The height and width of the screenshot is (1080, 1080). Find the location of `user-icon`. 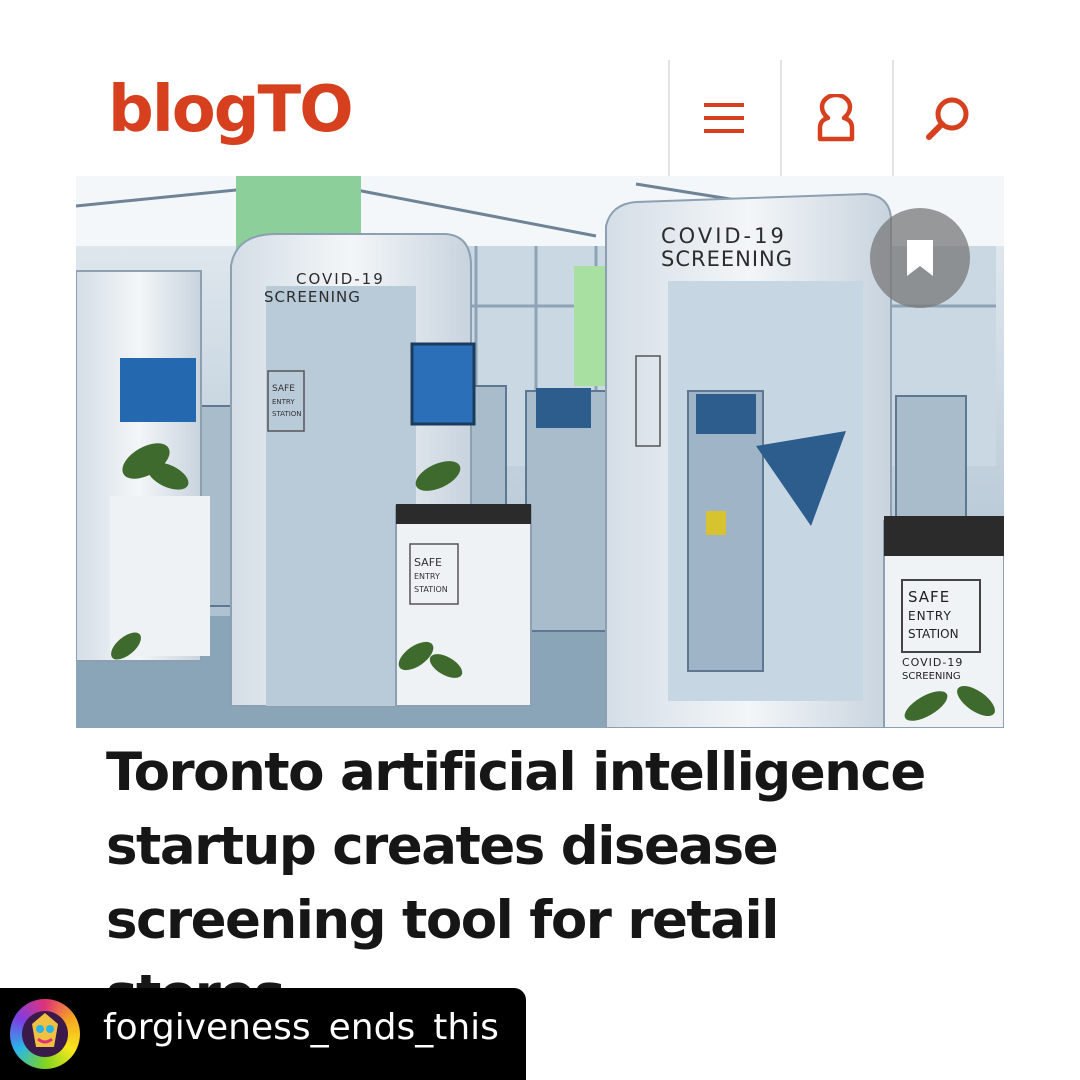

user-icon is located at coordinates (836, 118).